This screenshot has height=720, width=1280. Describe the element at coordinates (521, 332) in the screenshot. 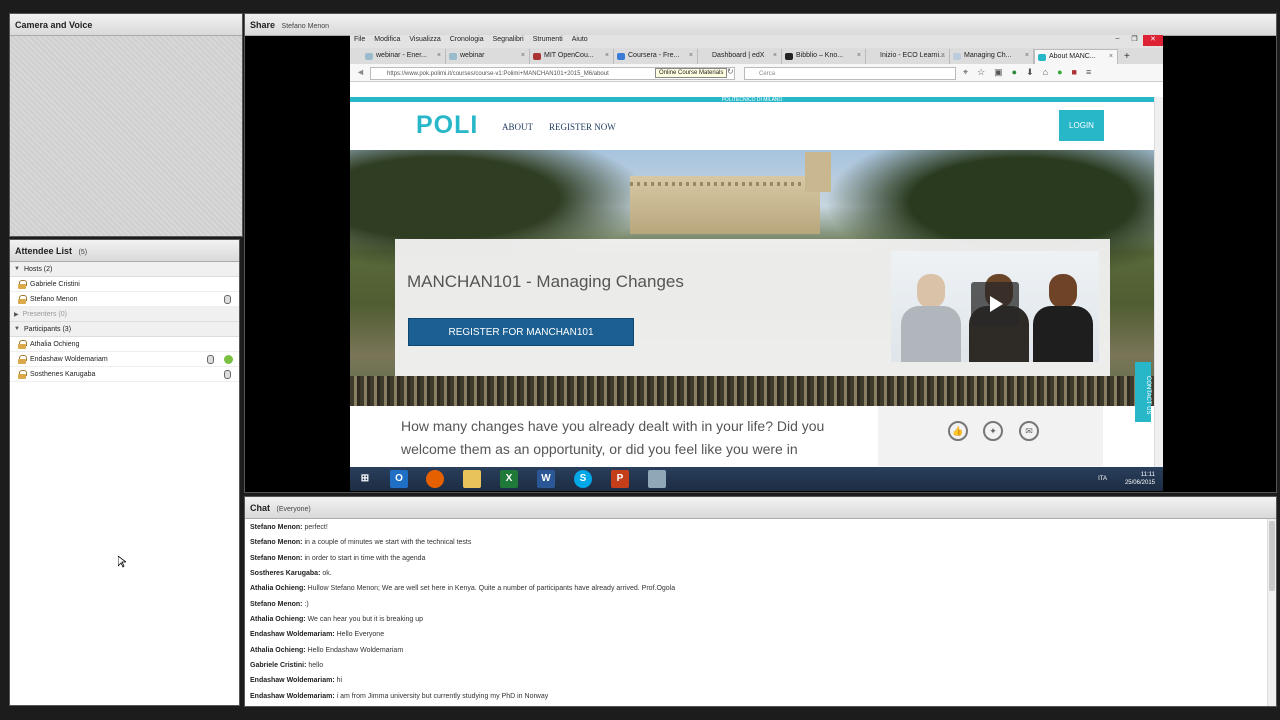

I see `register-course-button: REGISTER FOR MANCHAN101` at that location.